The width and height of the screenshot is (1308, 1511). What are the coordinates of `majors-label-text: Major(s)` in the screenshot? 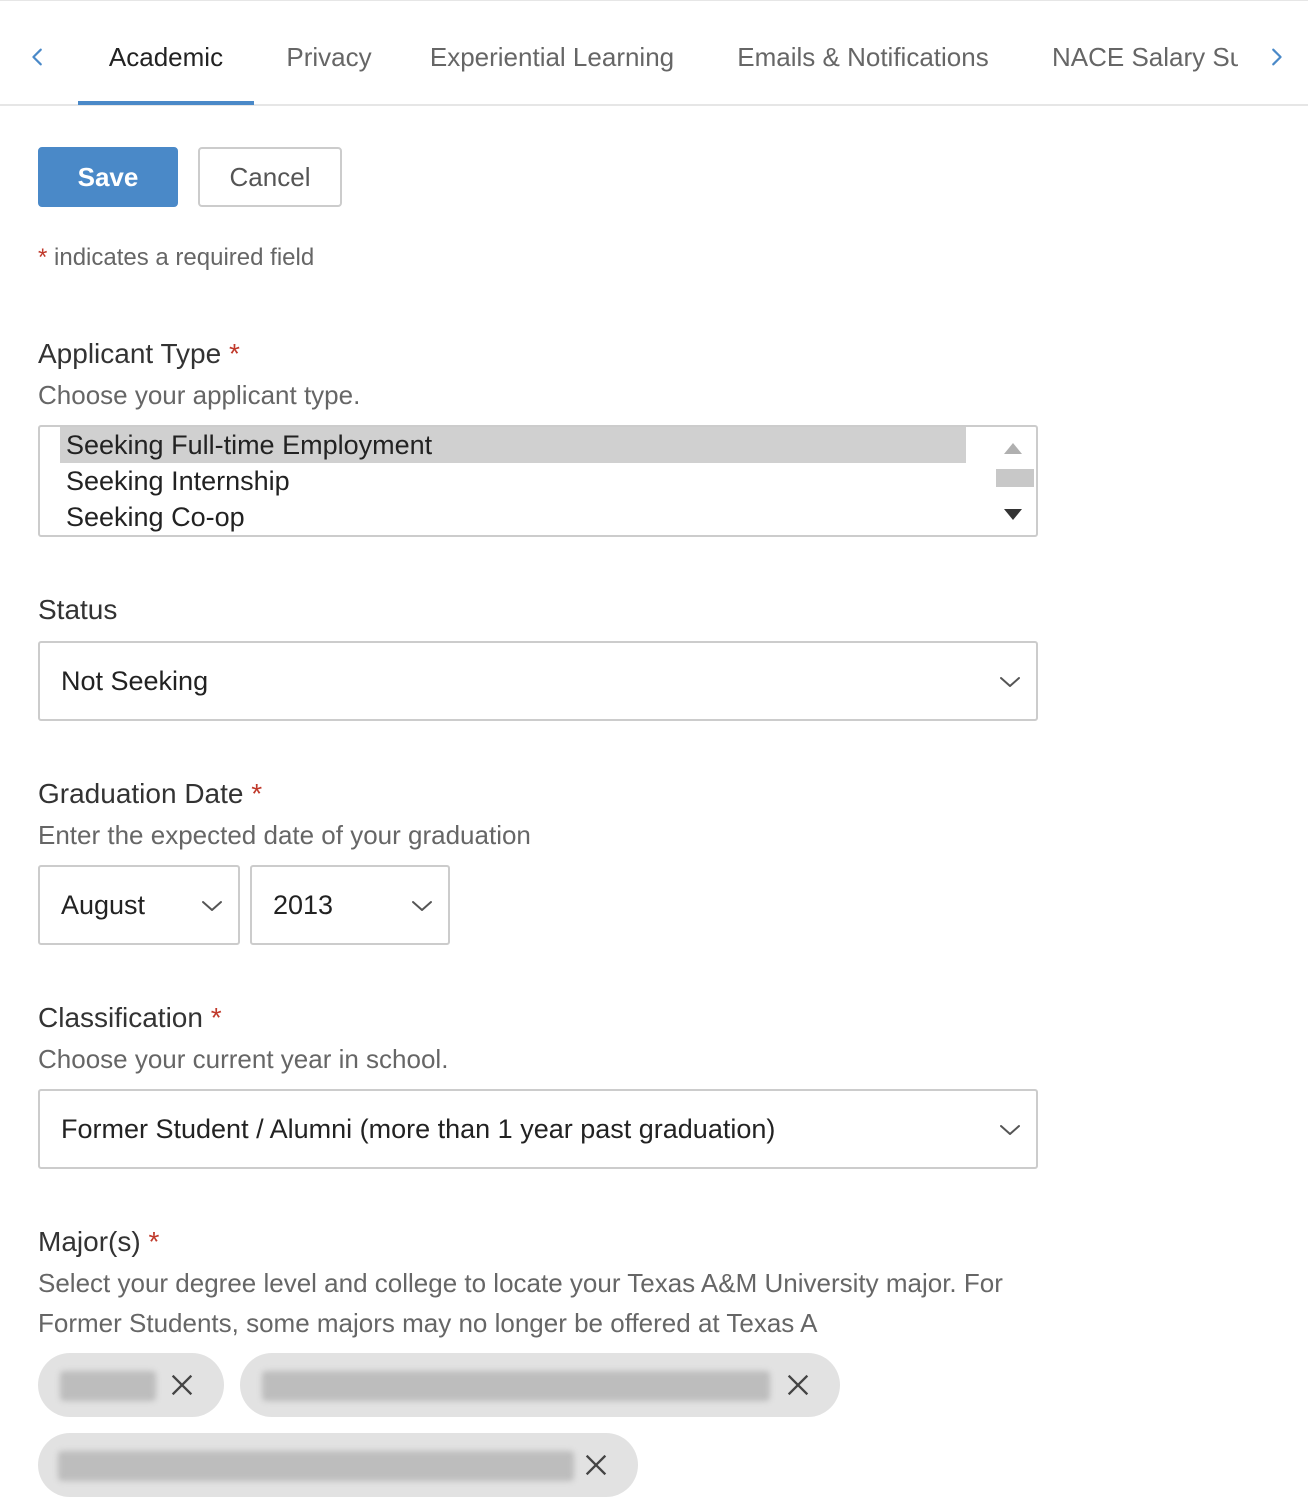 It's located at (89, 1241).